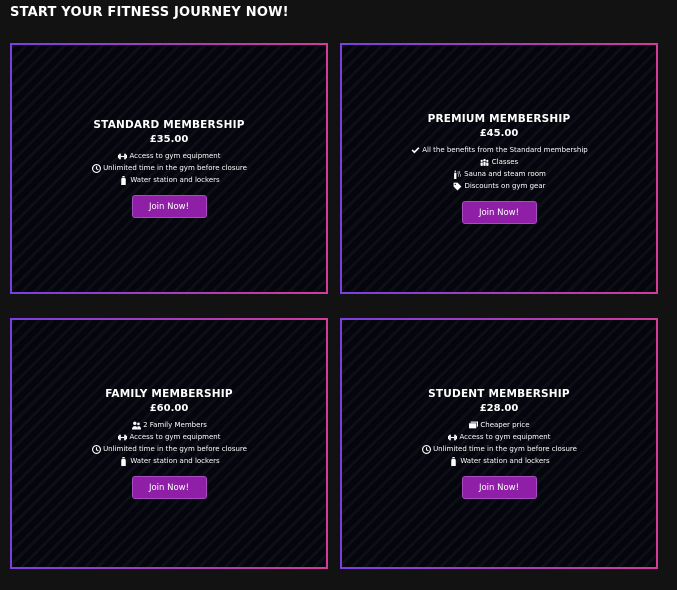 The image size is (677, 590). Describe the element at coordinates (175, 425) in the screenshot. I see `feature-text: 2 Family Members` at that location.